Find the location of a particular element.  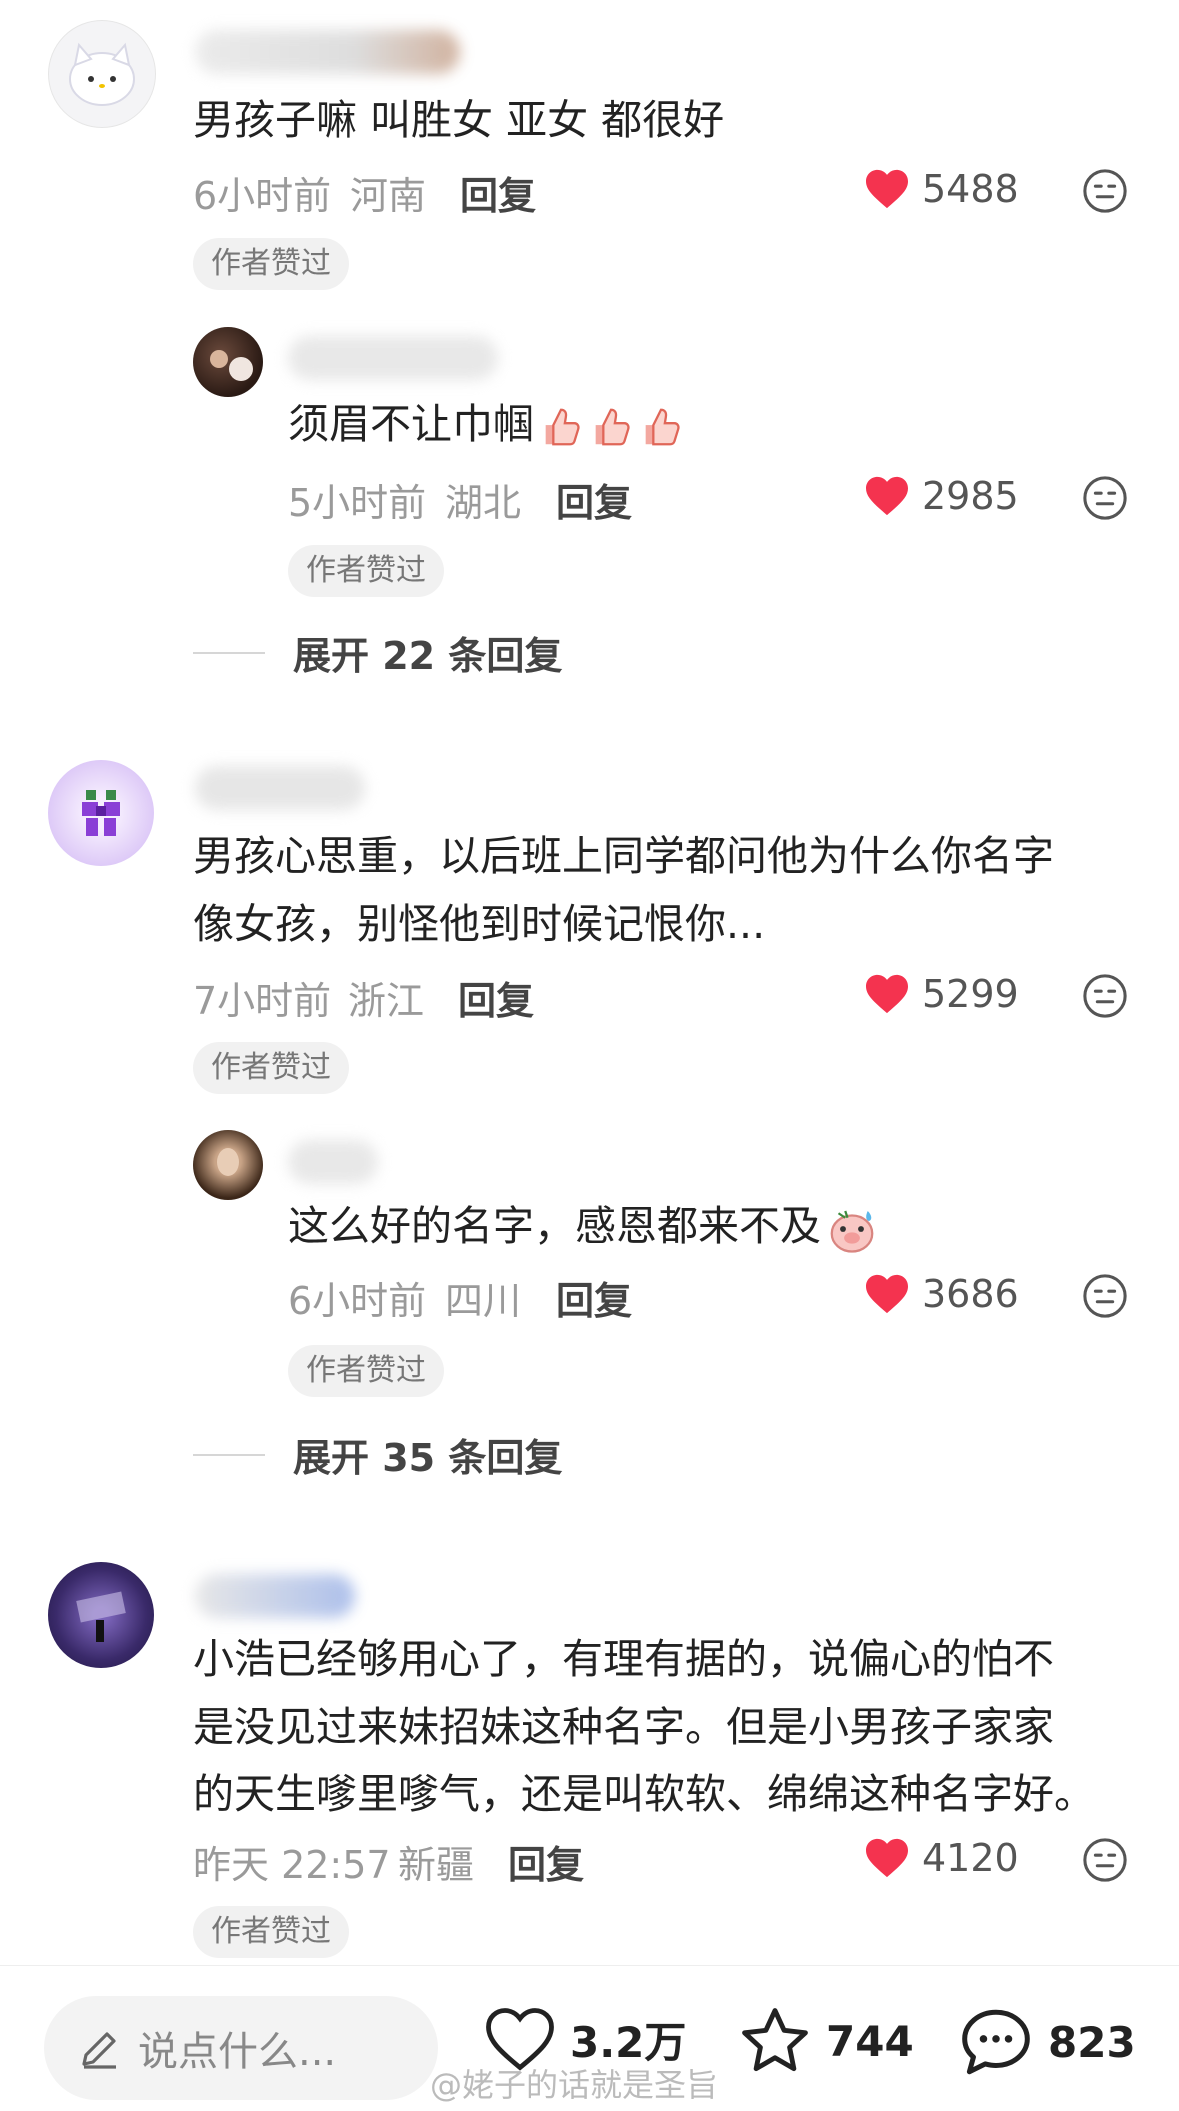

comment-time: 5小时前 is located at coordinates (357, 503).